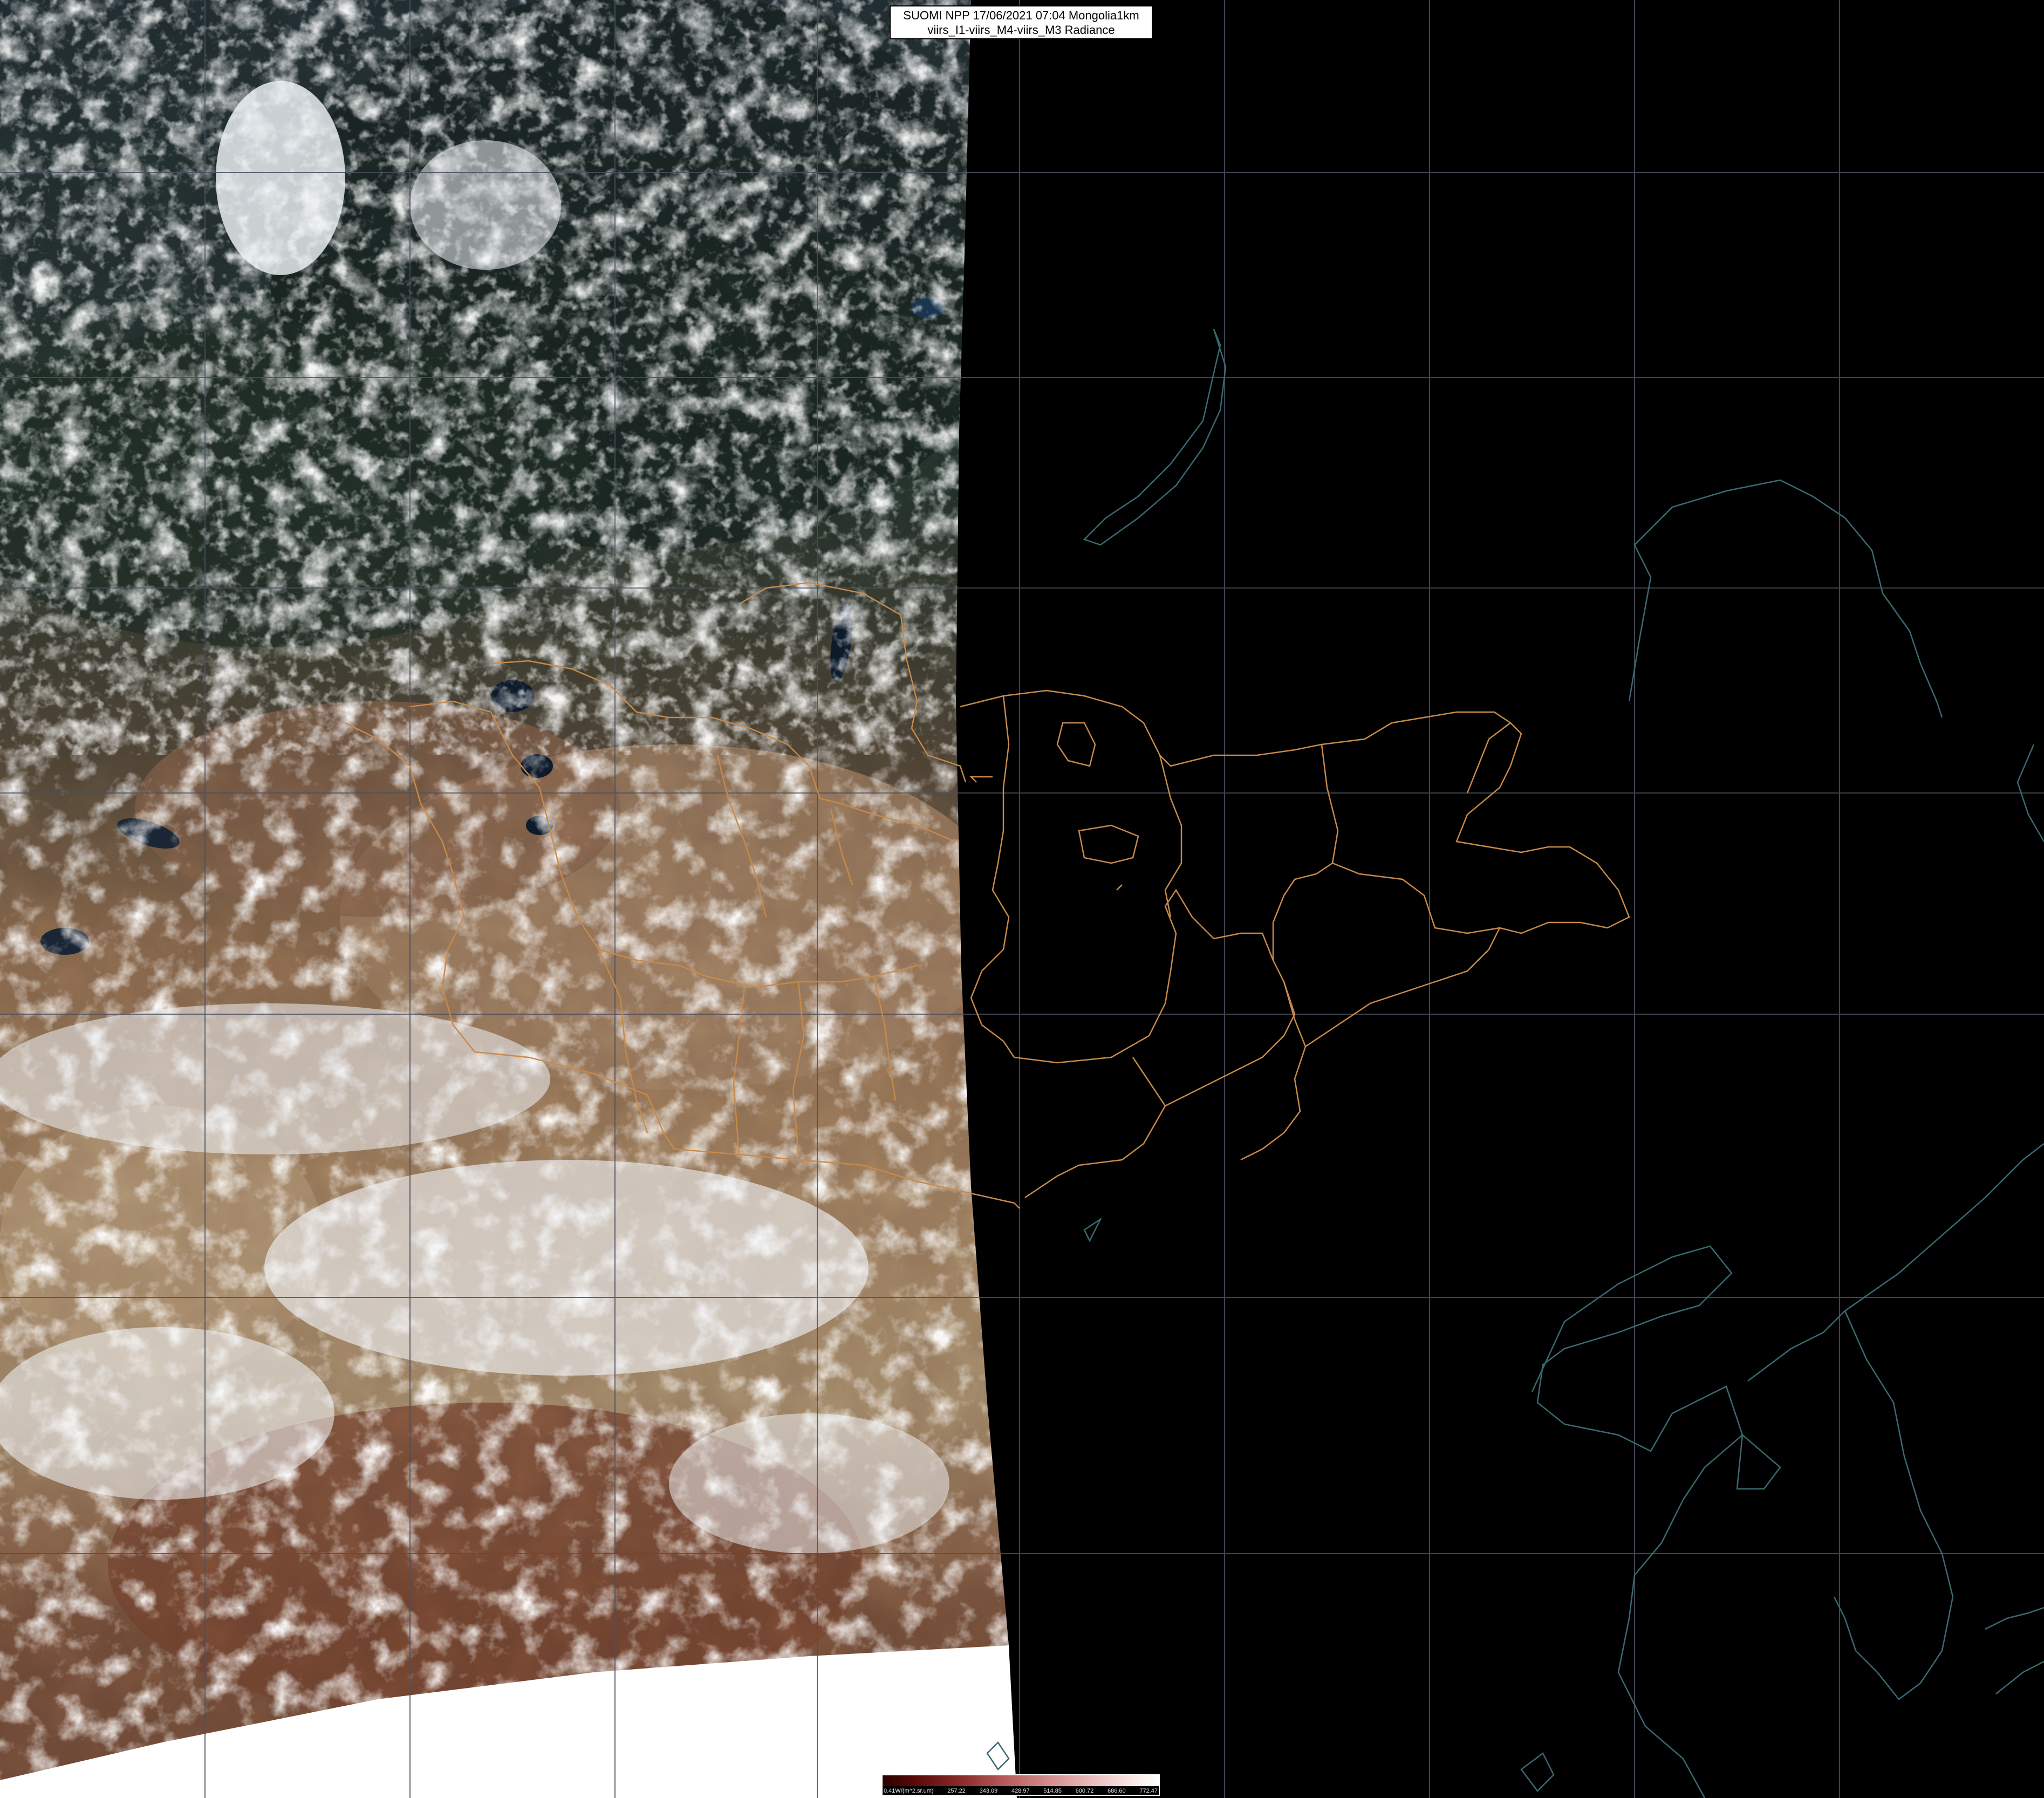 The width and height of the screenshot is (2044, 1798). Describe the element at coordinates (909, 1791) in the screenshot. I see `colorbar-unit: 0.41W/(m^2.sr.um)` at that location.